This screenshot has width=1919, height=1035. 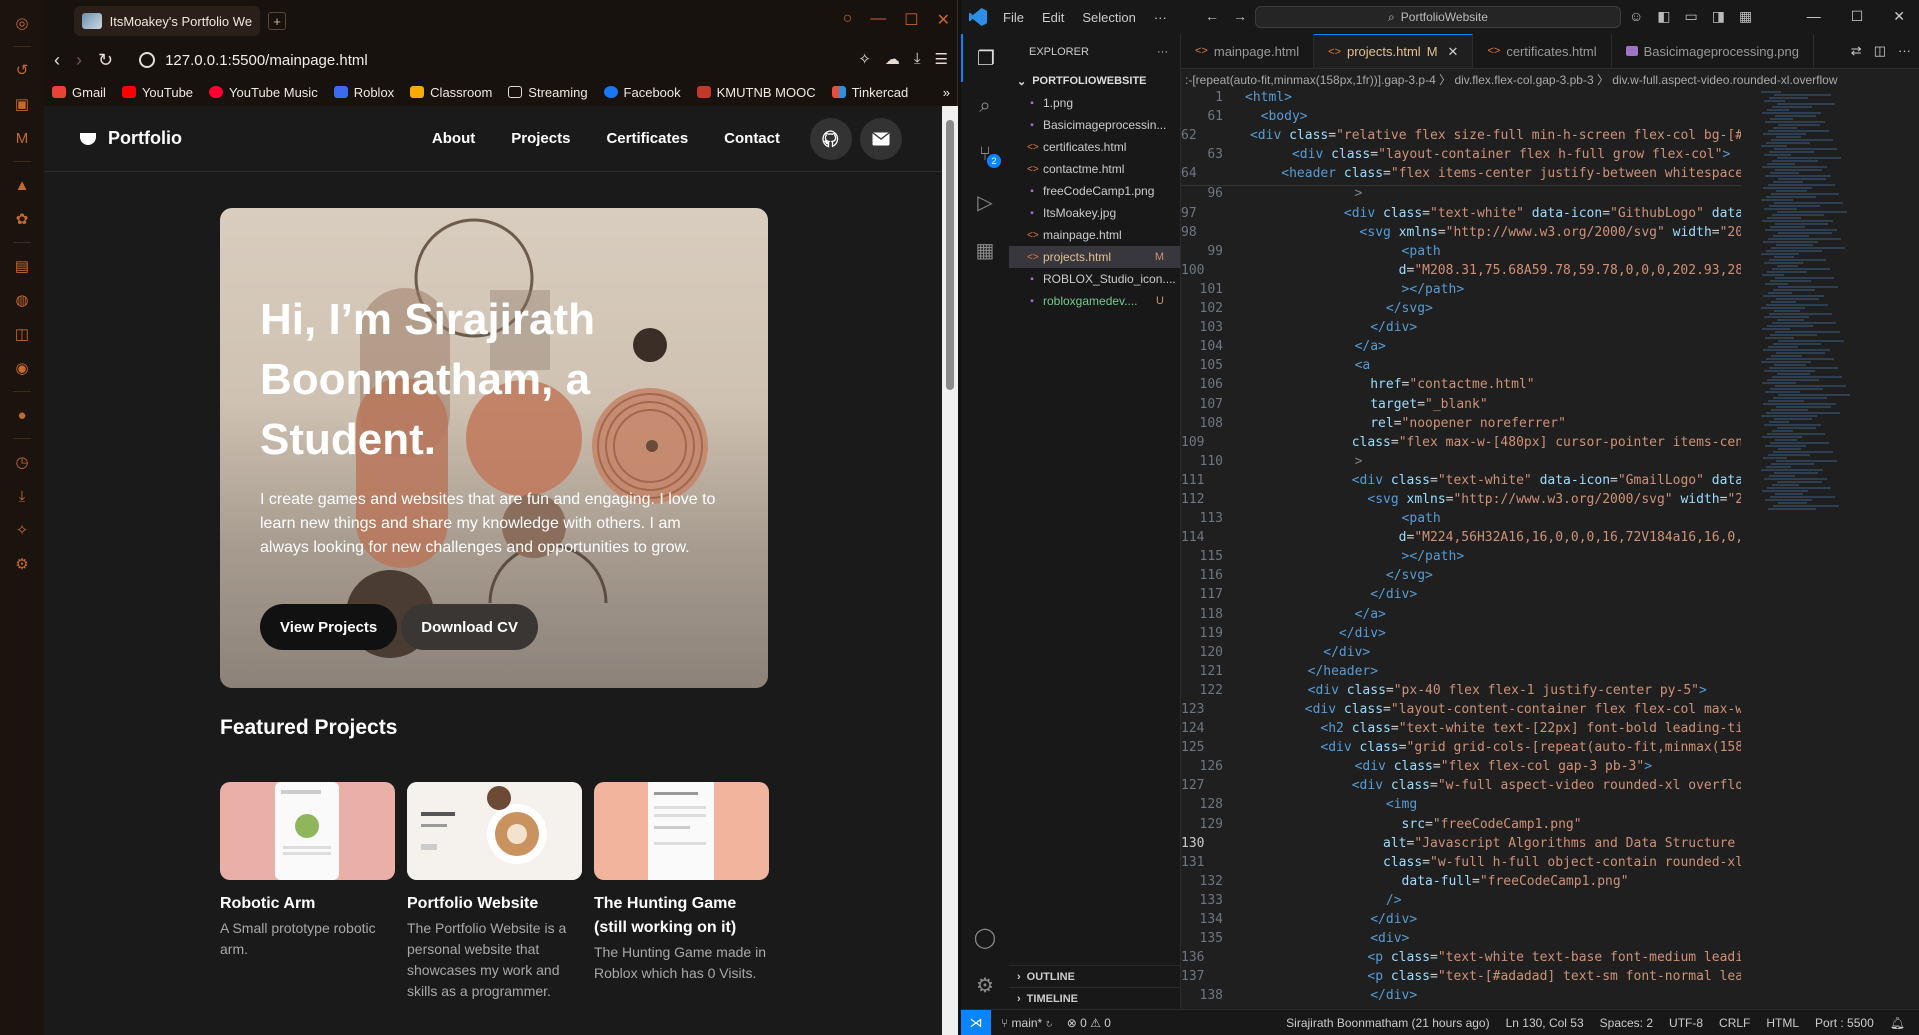 I want to click on timeline-section: › TIMELINE, so click(x=1095, y=998).